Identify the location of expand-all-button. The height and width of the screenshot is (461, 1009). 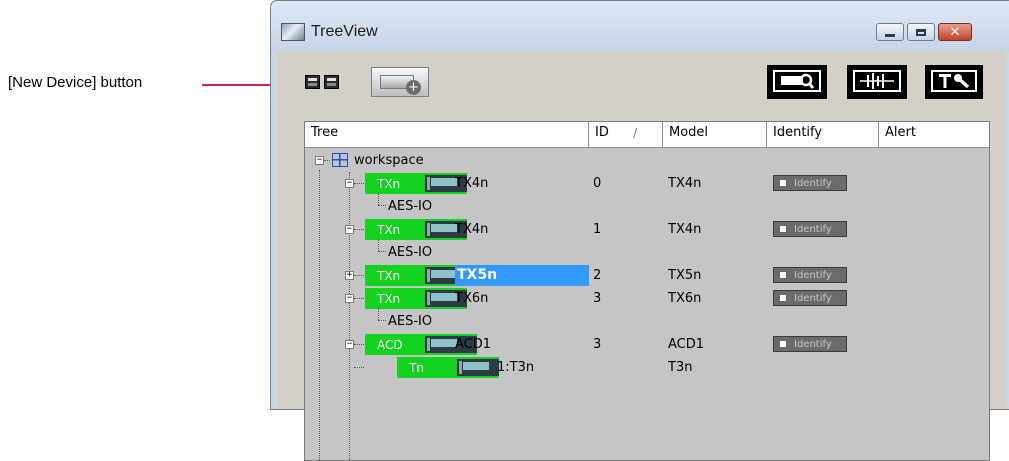
(312, 82).